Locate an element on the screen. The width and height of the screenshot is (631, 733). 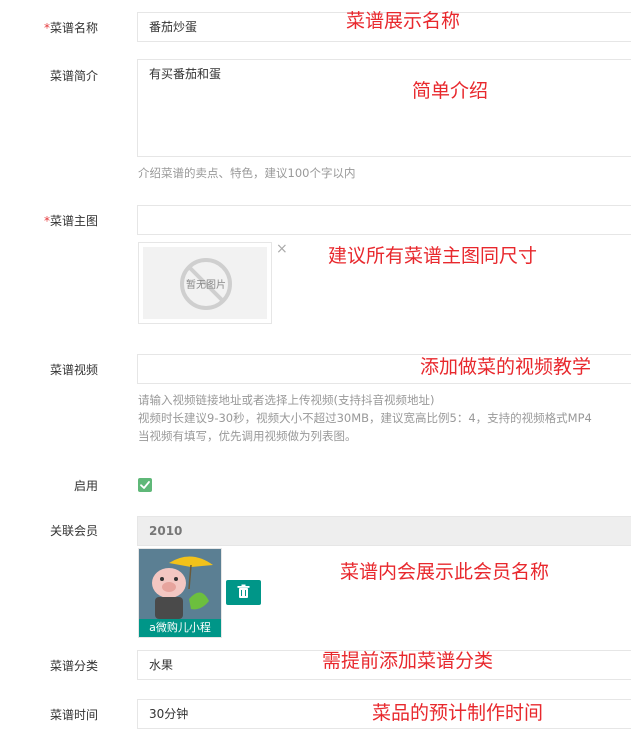
recipe-intro-textarea: 有买番茄和蛋 is located at coordinates (384, 108).